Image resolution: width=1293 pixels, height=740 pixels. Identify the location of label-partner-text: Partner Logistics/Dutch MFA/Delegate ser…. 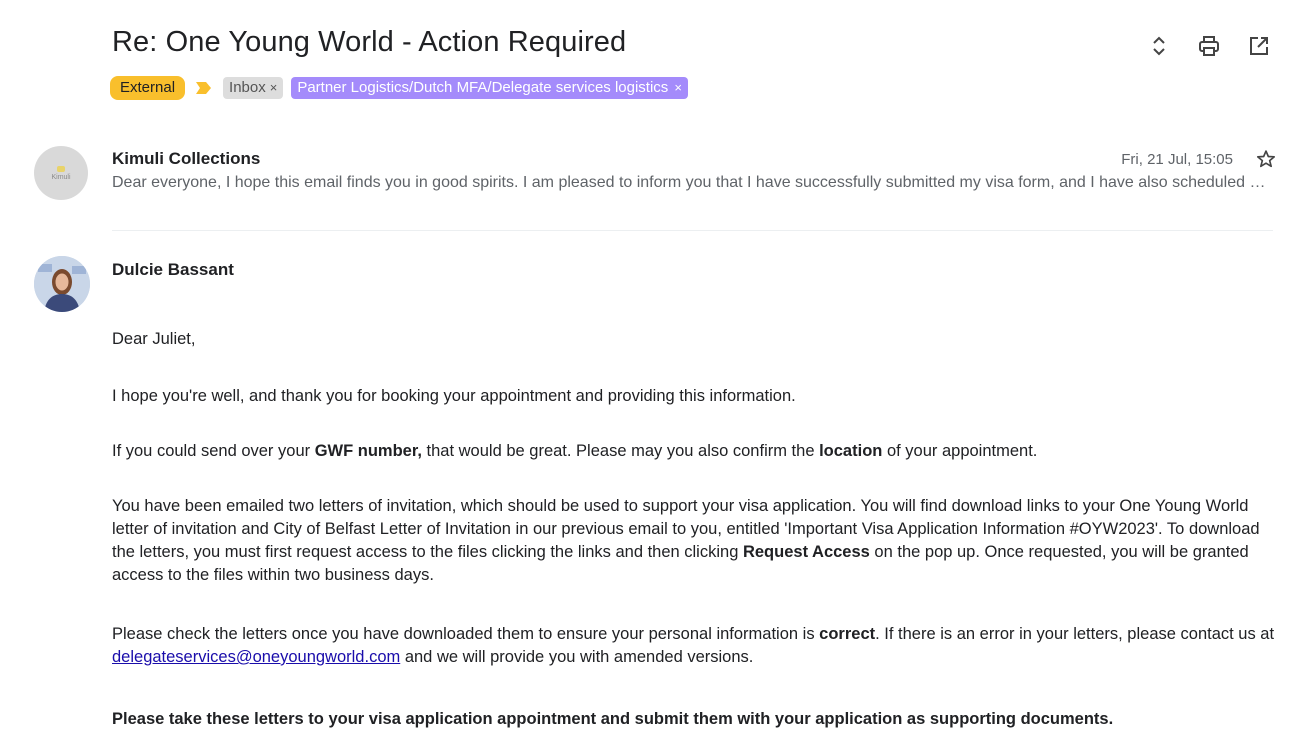
(483, 87).